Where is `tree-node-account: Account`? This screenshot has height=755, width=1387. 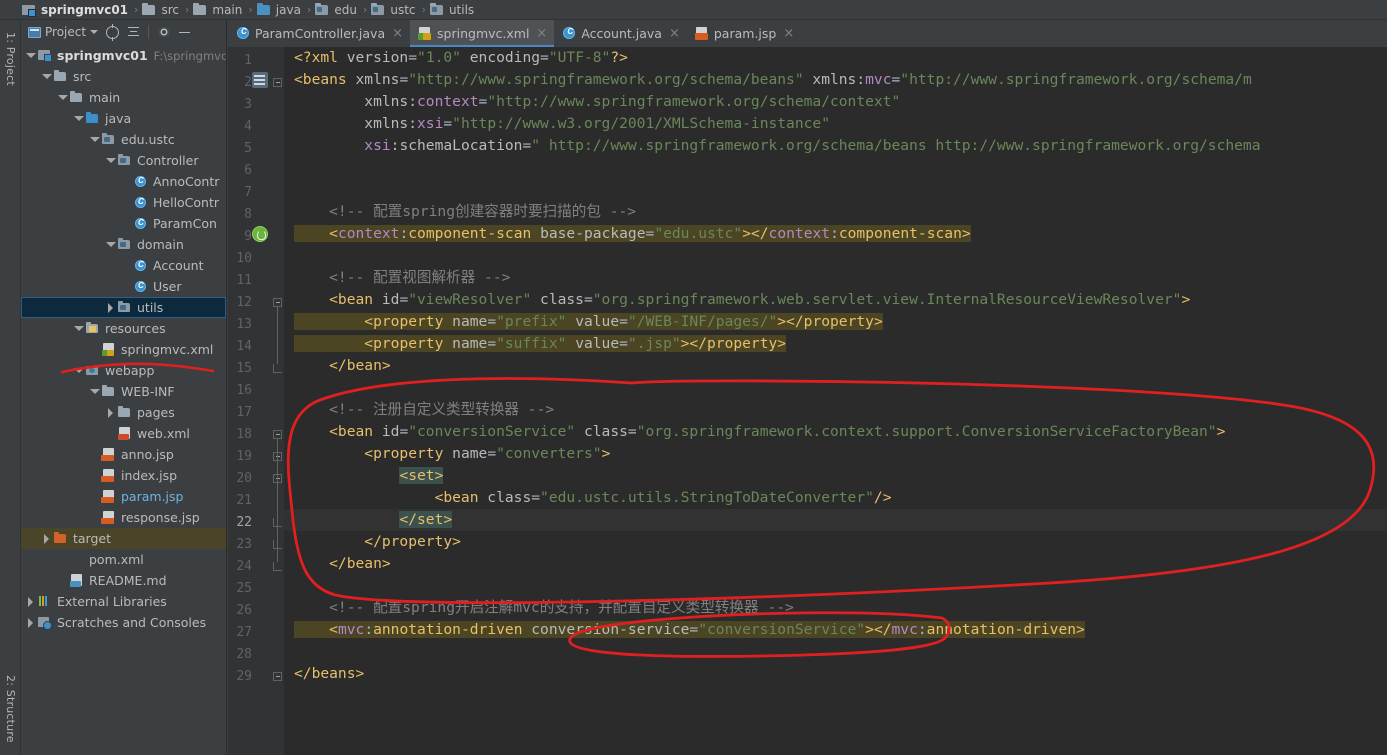
tree-node-account: Account is located at coordinates (123, 265).